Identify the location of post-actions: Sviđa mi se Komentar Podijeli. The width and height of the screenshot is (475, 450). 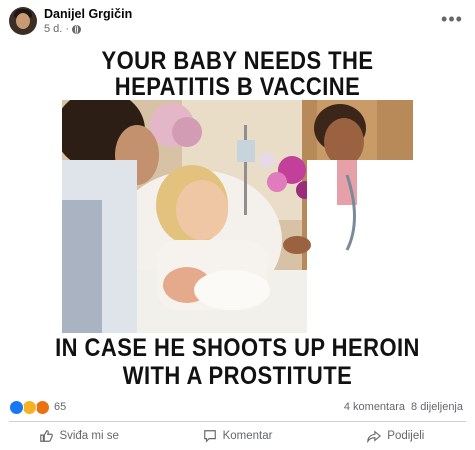
(237, 436).